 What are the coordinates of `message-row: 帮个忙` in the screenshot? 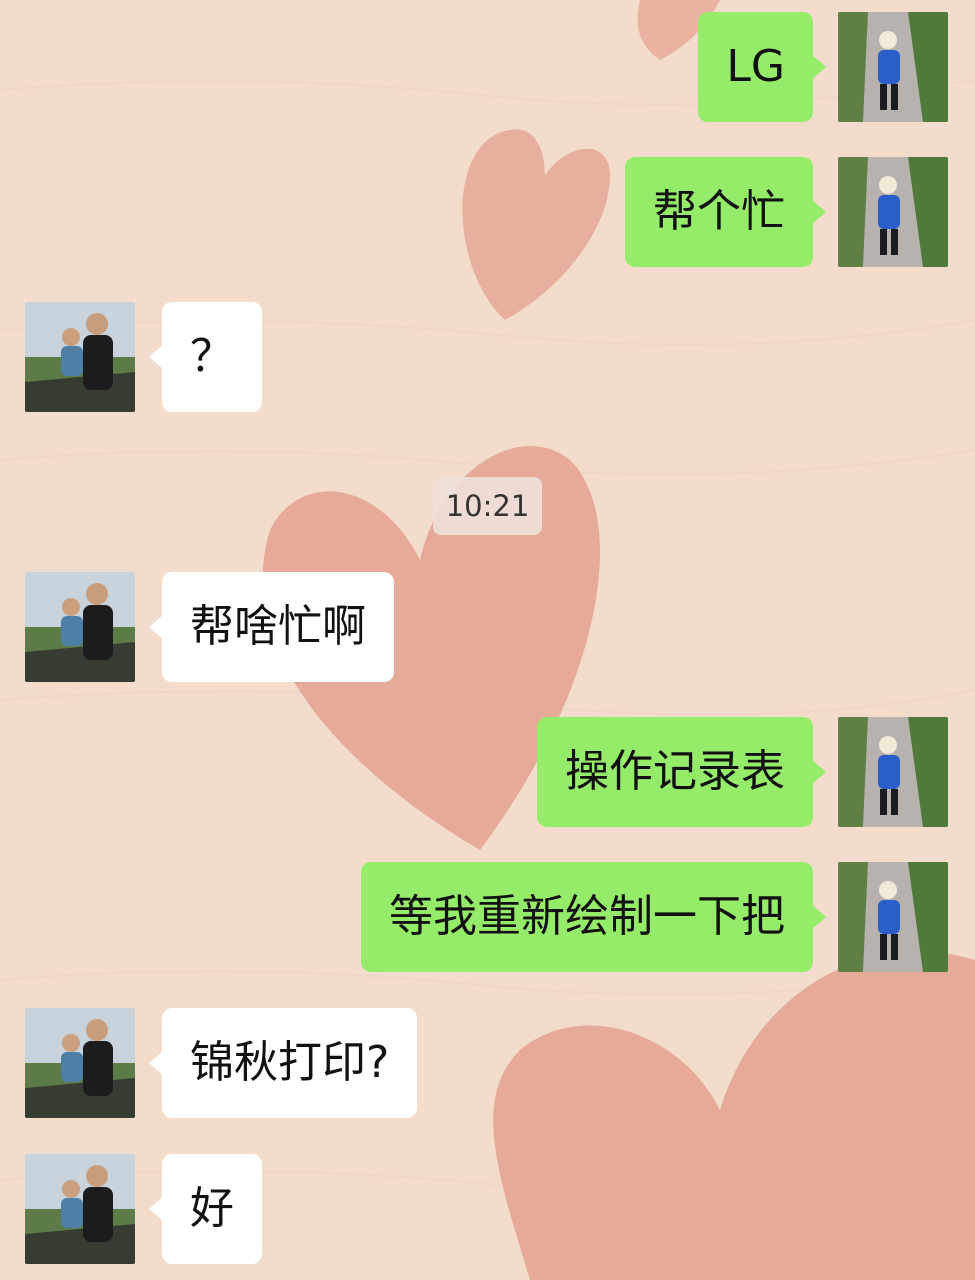 It's located at (487, 212).